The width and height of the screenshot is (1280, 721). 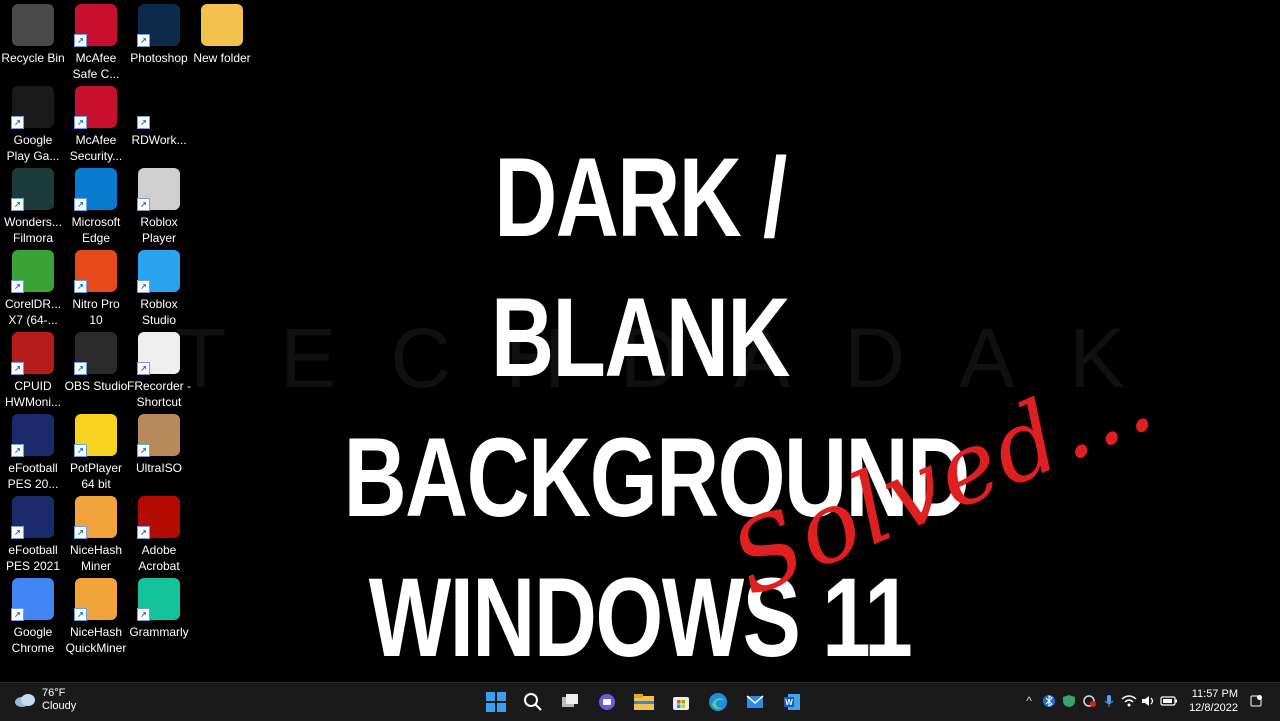 I want to click on clock-time: 11:57 PM, so click(x=1214, y=694).